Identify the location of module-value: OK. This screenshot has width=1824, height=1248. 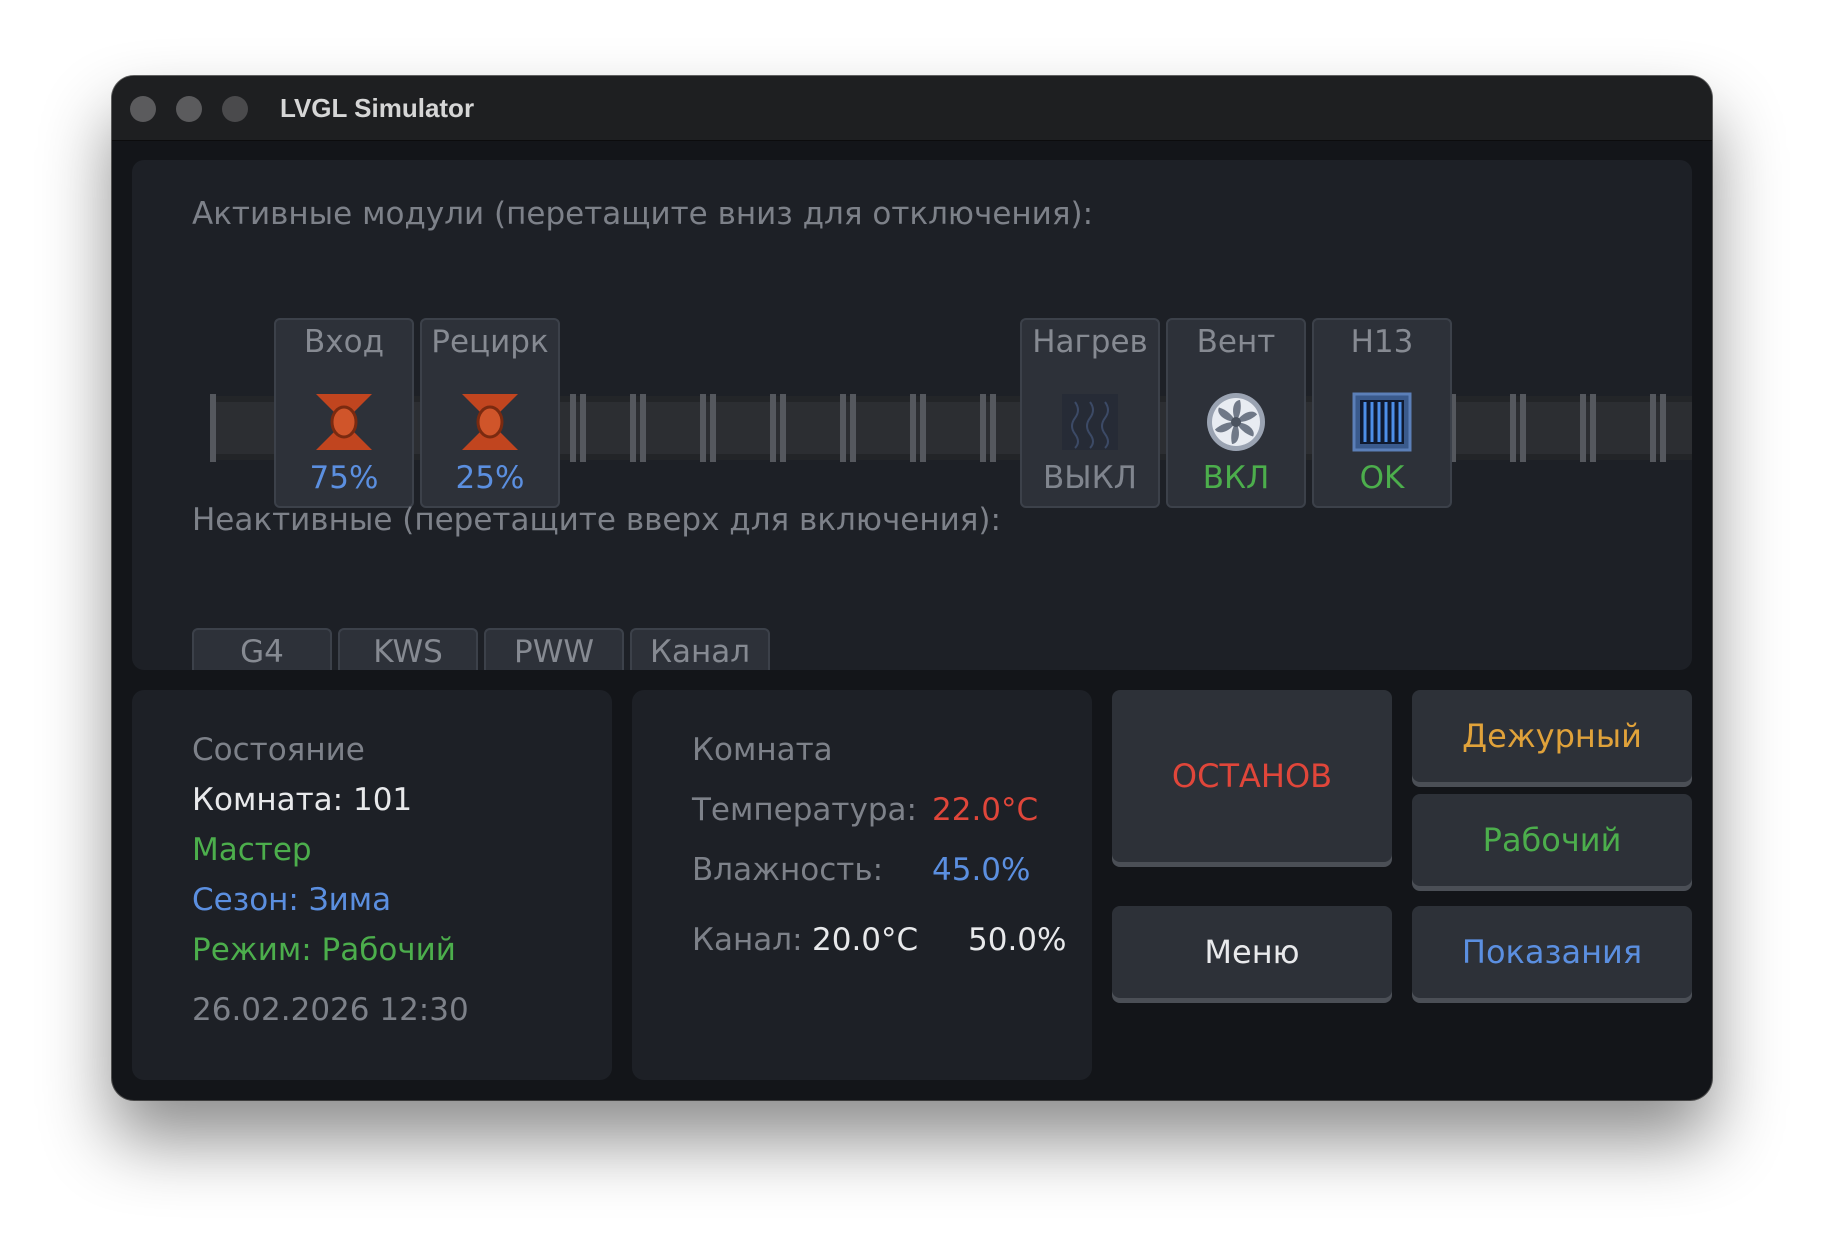
(1382, 478).